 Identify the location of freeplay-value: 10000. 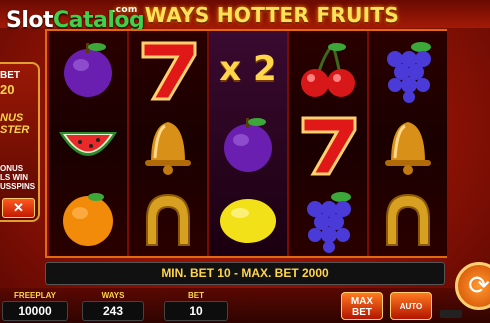
(35, 311).